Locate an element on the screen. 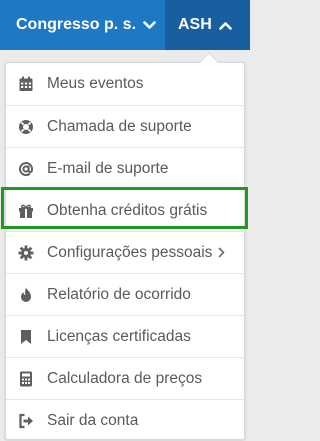 This screenshot has width=320, height=441. menu-item-support-email: E-mail de suporte is located at coordinates (125, 168).